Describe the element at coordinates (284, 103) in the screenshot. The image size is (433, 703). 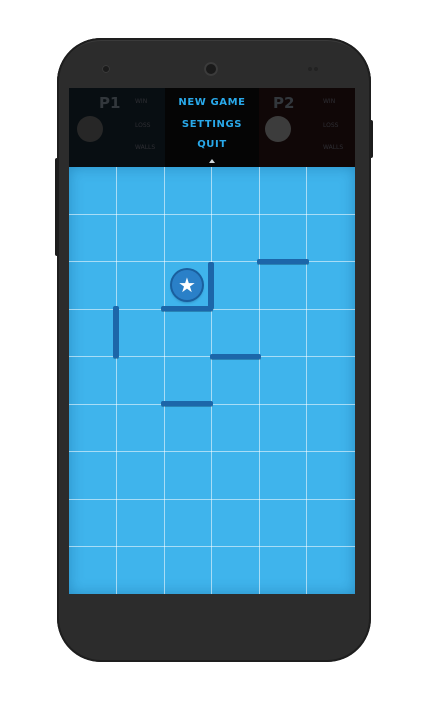
I see `player-2-label: P2` at that location.